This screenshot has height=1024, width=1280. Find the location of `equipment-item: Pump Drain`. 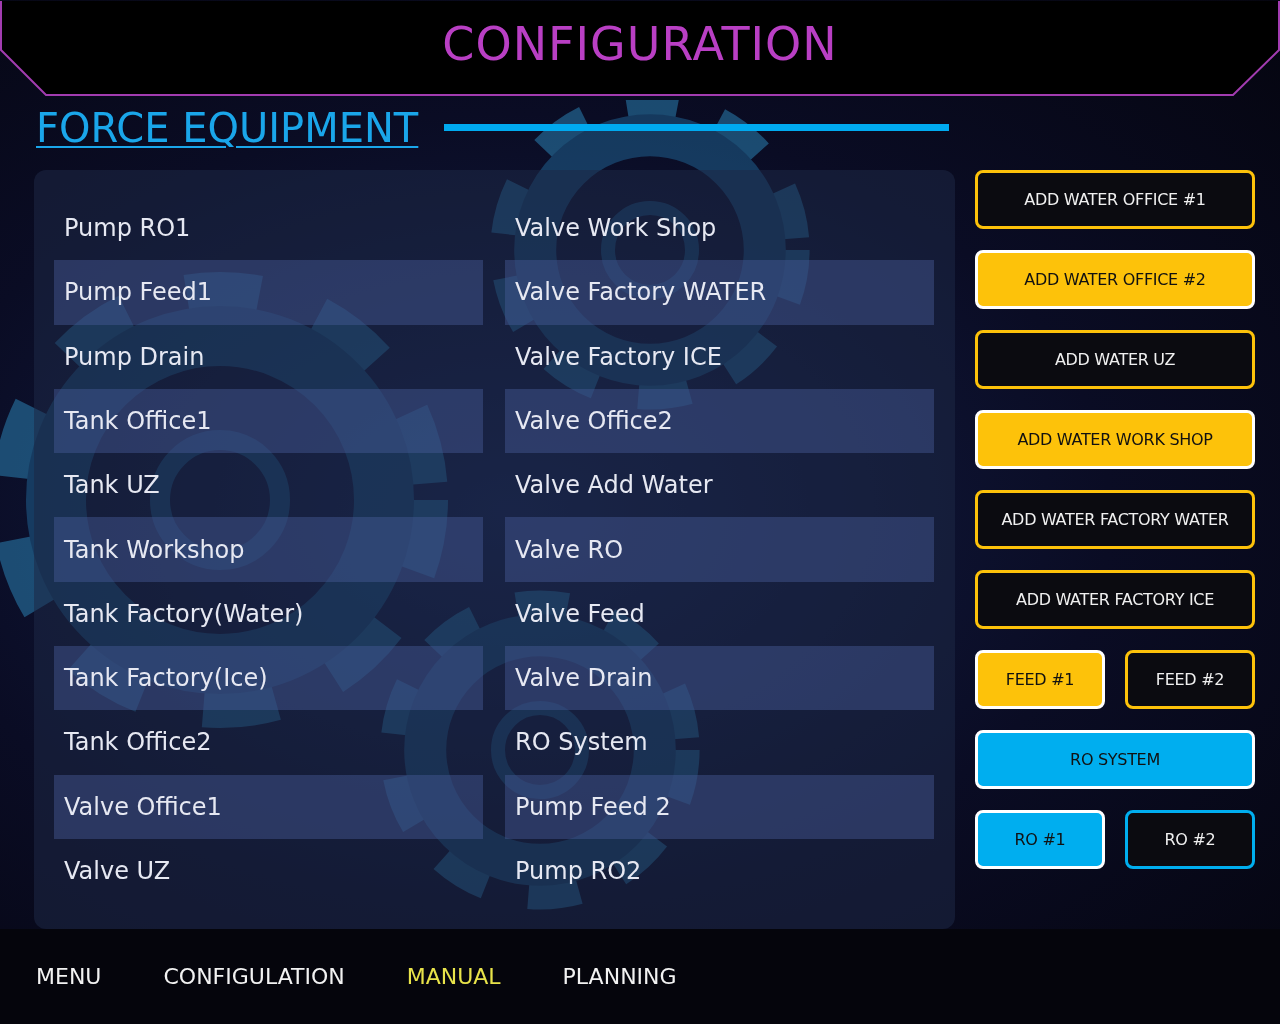

equipment-item: Pump Drain is located at coordinates (268, 356).